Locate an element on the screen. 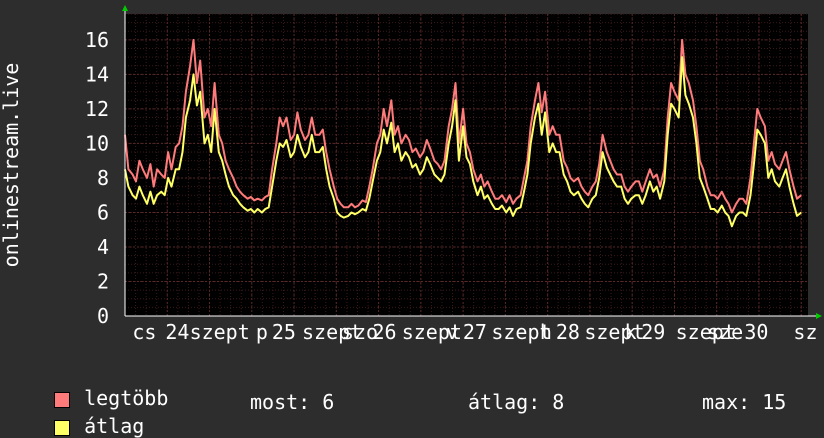 This screenshot has height=438, width=824. legend-avg-label: átlag is located at coordinates (114, 426).